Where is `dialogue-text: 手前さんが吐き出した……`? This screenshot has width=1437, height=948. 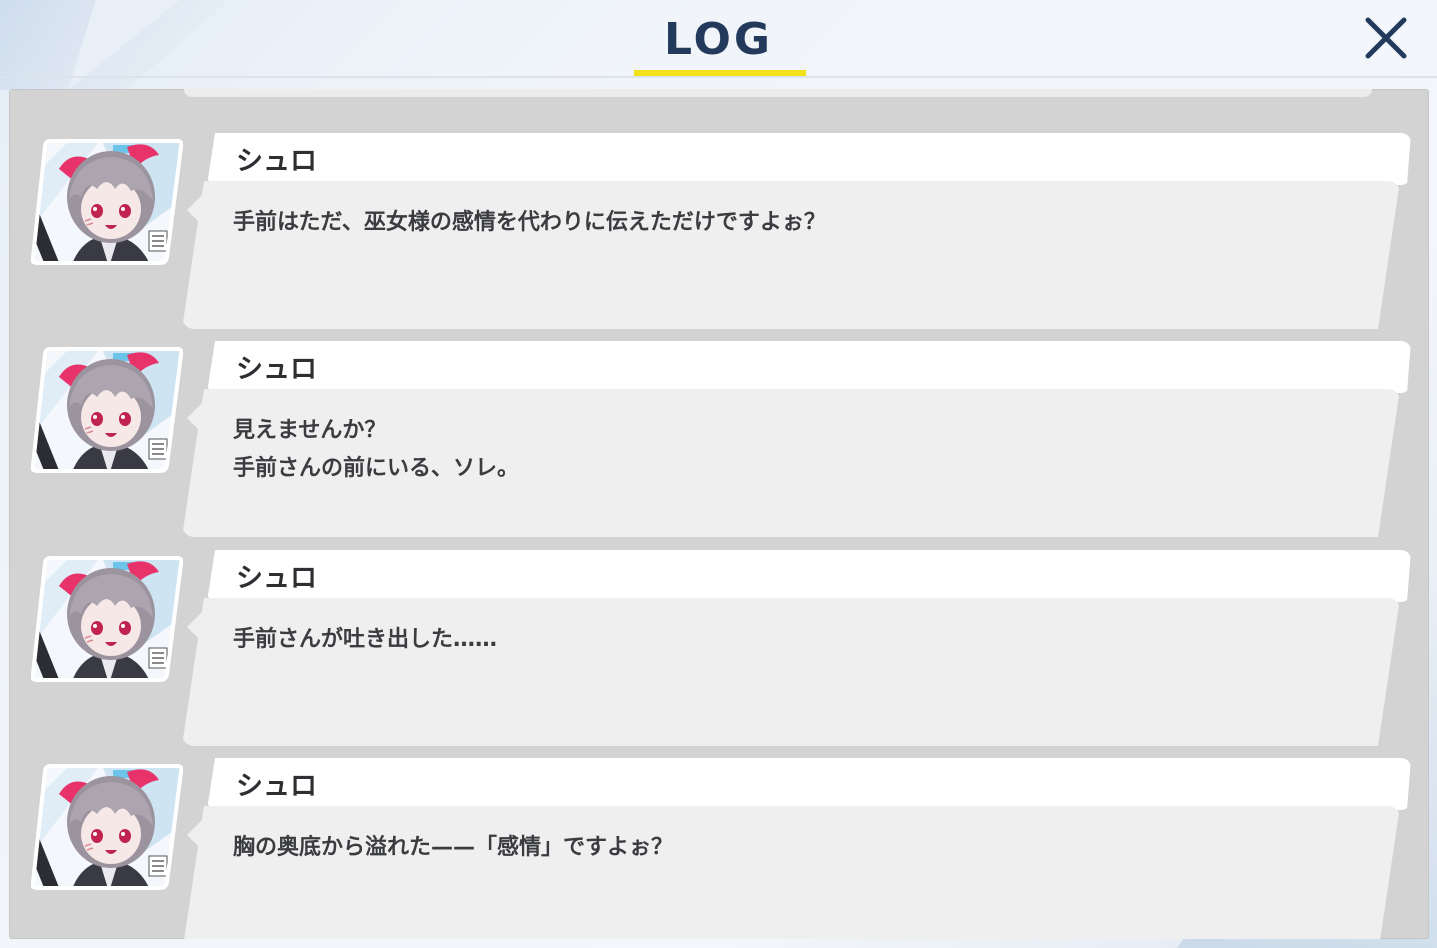
dialogue-text: 手前さんが吐き出した…… is located at coordinates (365, 639).